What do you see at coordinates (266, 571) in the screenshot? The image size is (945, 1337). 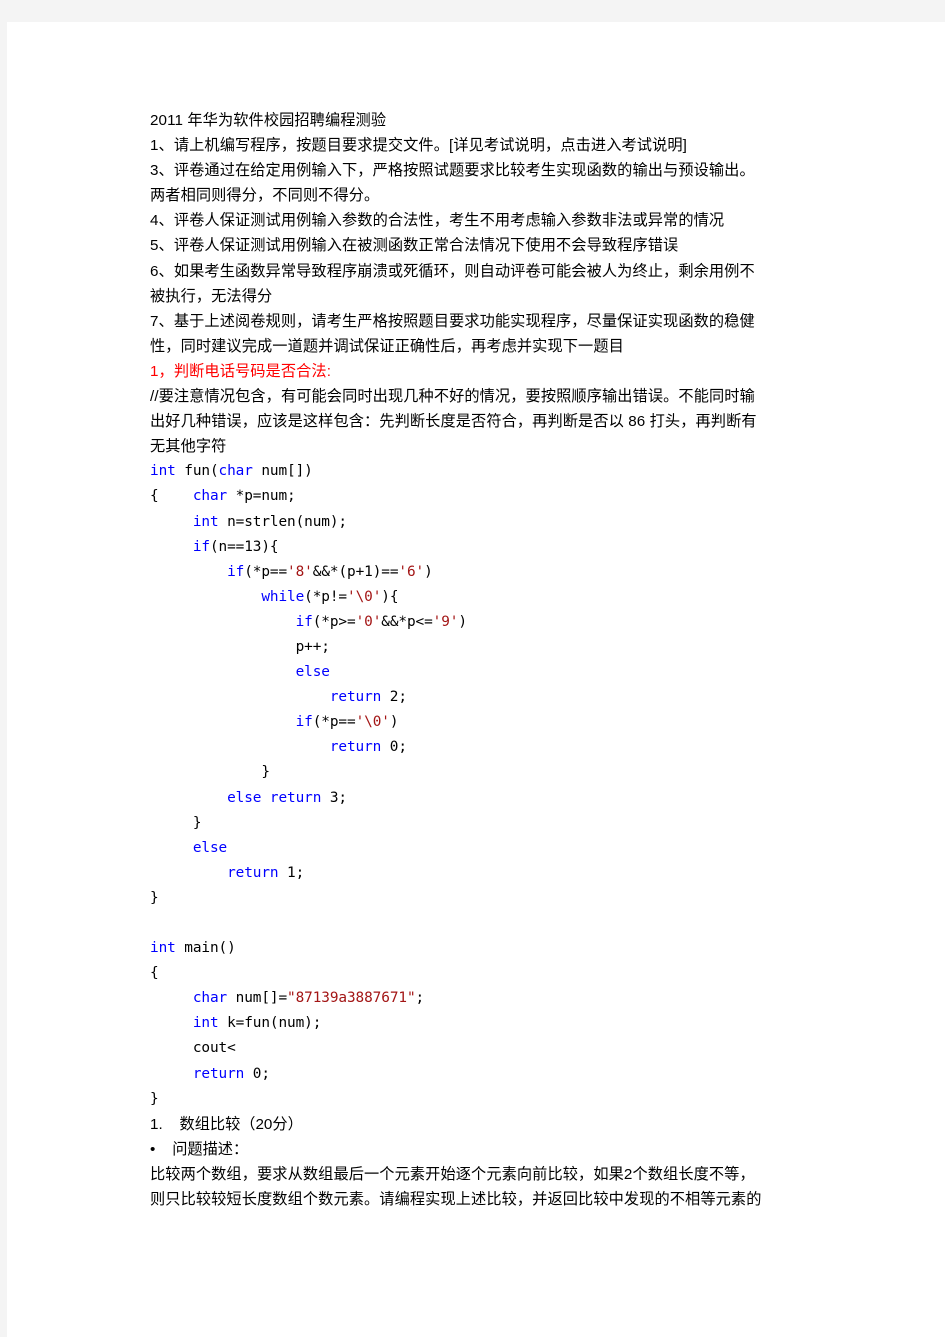 I see `code-text: (*p==` at bounding box center [266, 571].